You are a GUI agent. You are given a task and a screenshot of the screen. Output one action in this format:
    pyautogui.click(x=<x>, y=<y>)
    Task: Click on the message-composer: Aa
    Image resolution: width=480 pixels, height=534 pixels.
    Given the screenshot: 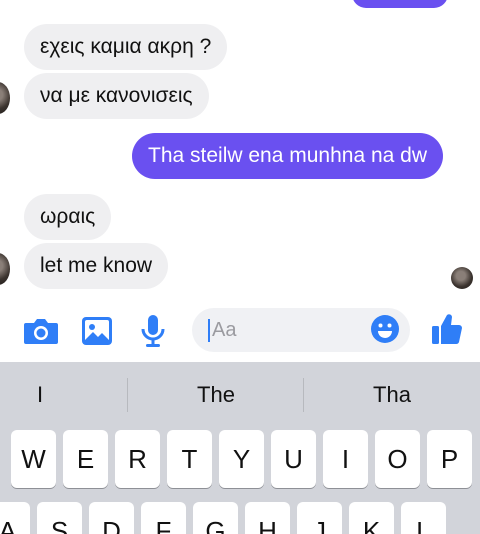 What is the action you would take?
    pyautogui.click(x=240, y=331)
    